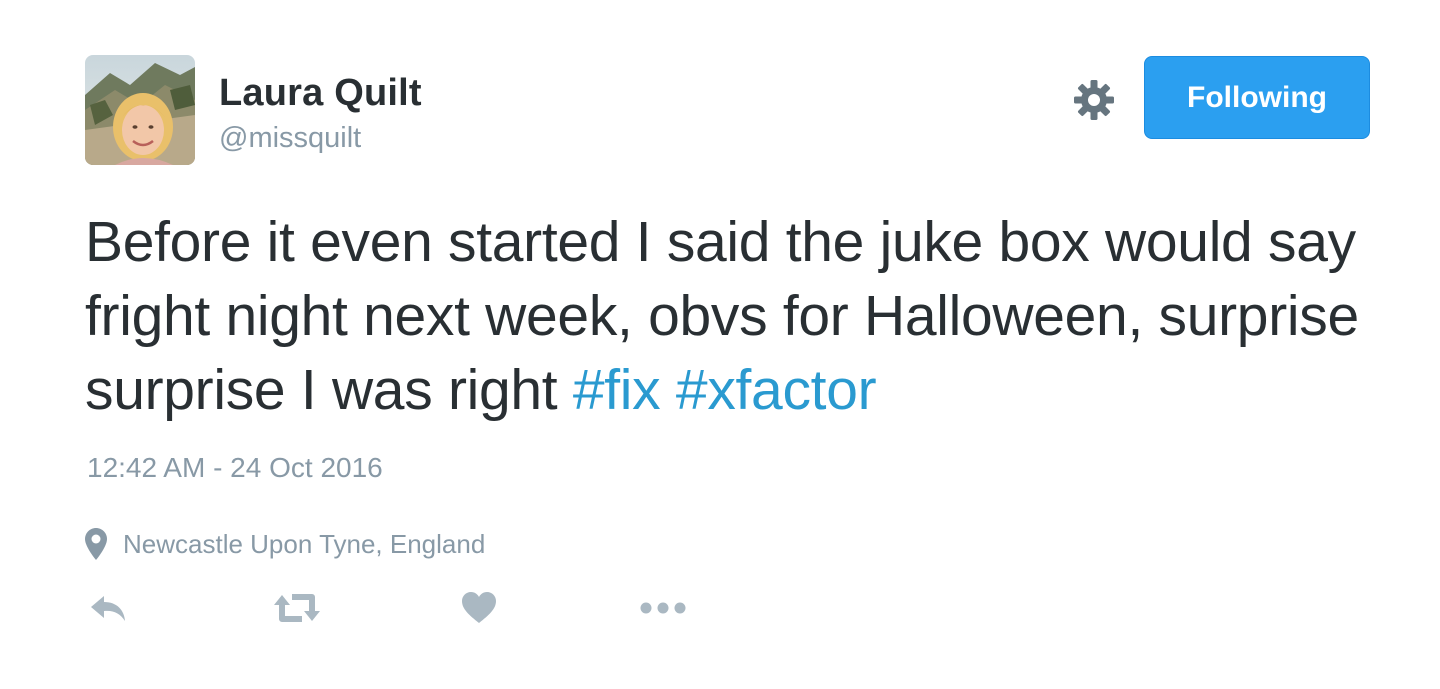  Describe the element at coordinates (297, 608) in the screenshot. I see `retweet-icon` at that location.